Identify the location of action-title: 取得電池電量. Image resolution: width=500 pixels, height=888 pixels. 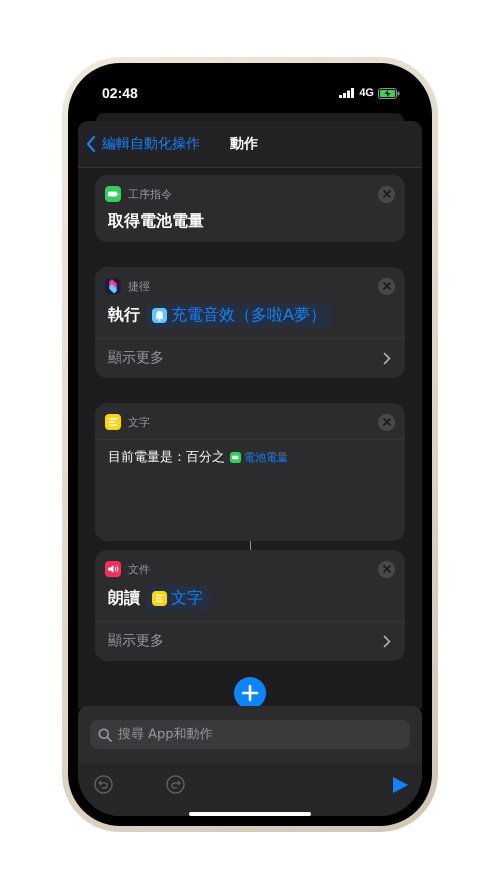
(156, 221).